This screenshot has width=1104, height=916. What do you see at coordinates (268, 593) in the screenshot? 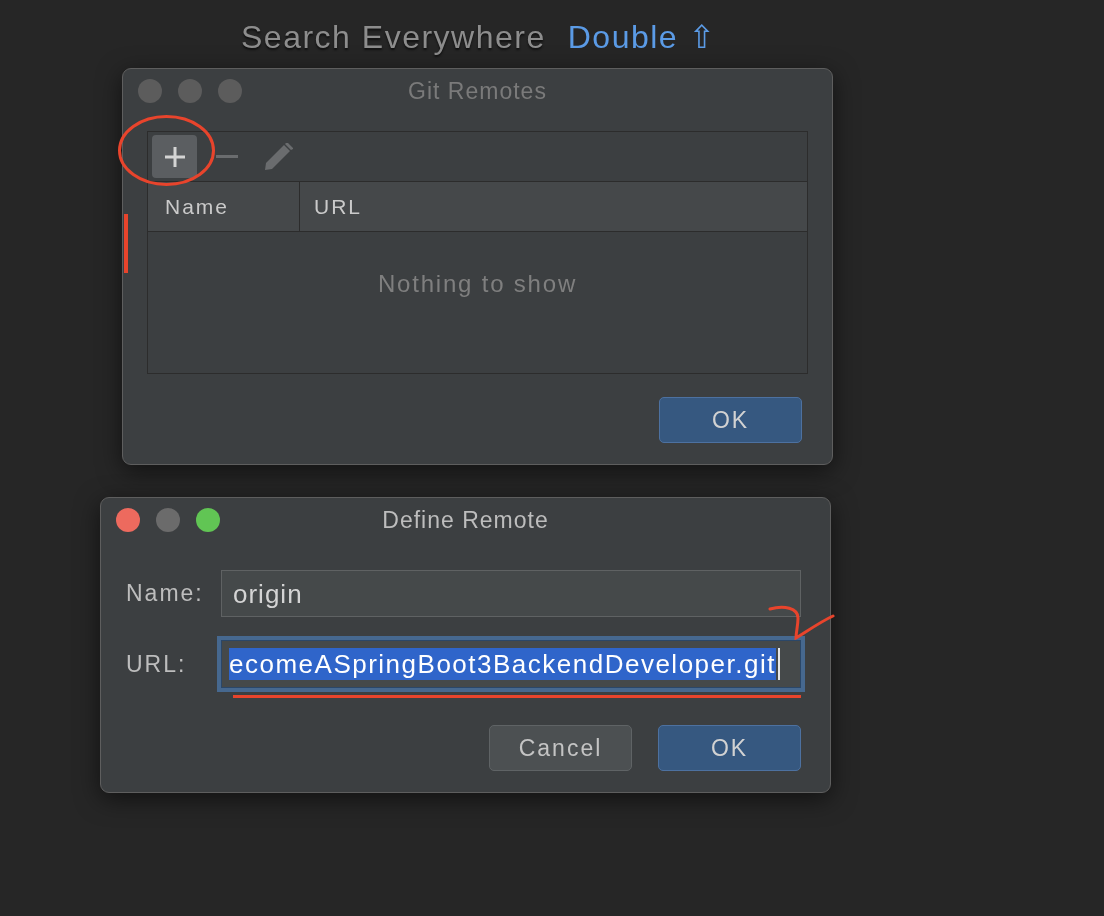
I see `field-value: origin` at bounding box center [268, 593].